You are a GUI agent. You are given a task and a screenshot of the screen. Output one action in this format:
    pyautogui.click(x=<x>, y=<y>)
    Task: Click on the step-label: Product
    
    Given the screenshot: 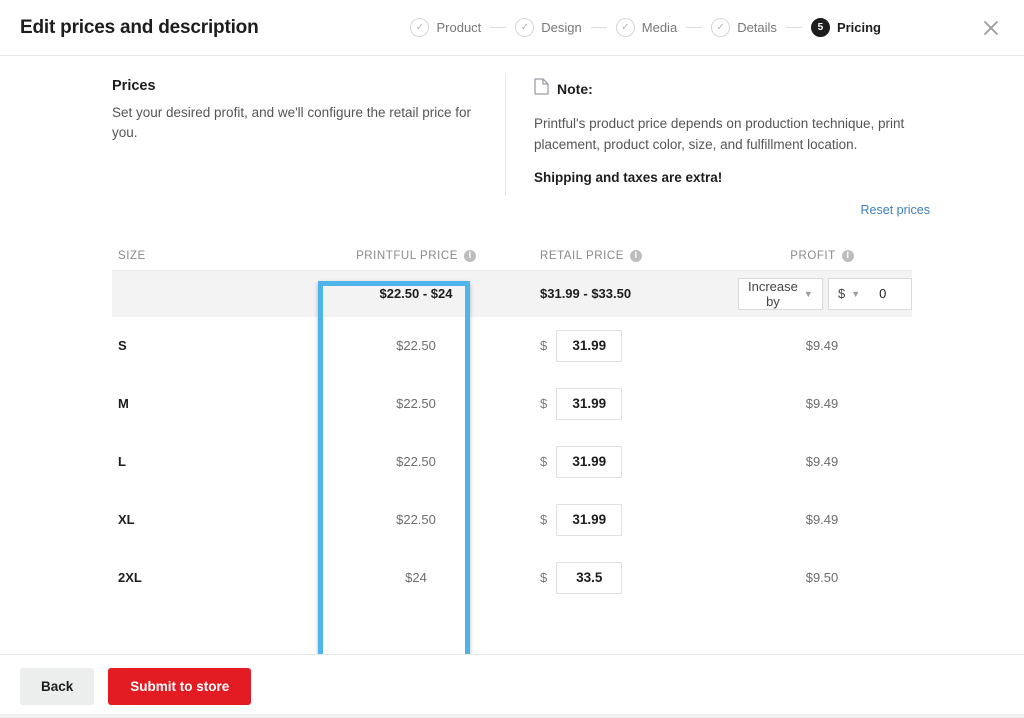 What is the action you would take?
    pyautogui.click(x=459, y=27)
    